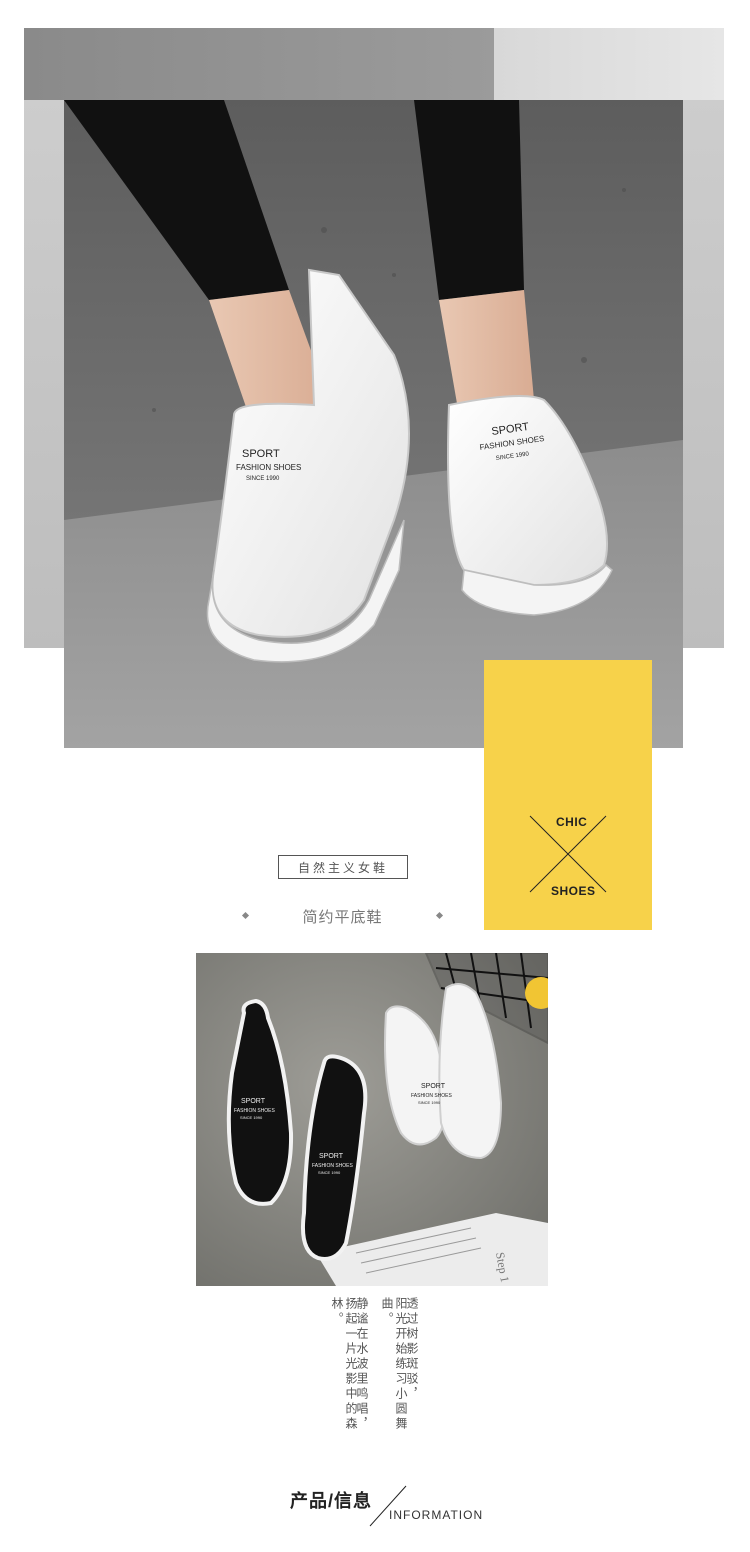 The height and width of the screenshot is (1552, 750). Describe the element at coordinates (436, 1515) in the screenshot. I see `section-subheading: INFORMATION` at that location.